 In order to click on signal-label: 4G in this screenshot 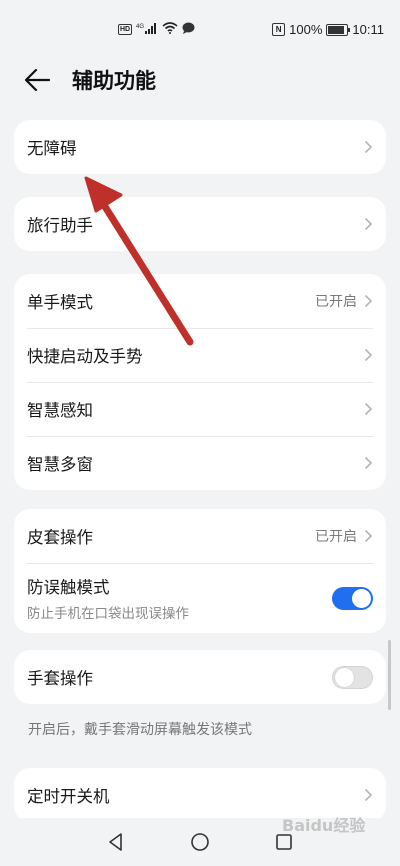, I will do `click(140, 27)`.